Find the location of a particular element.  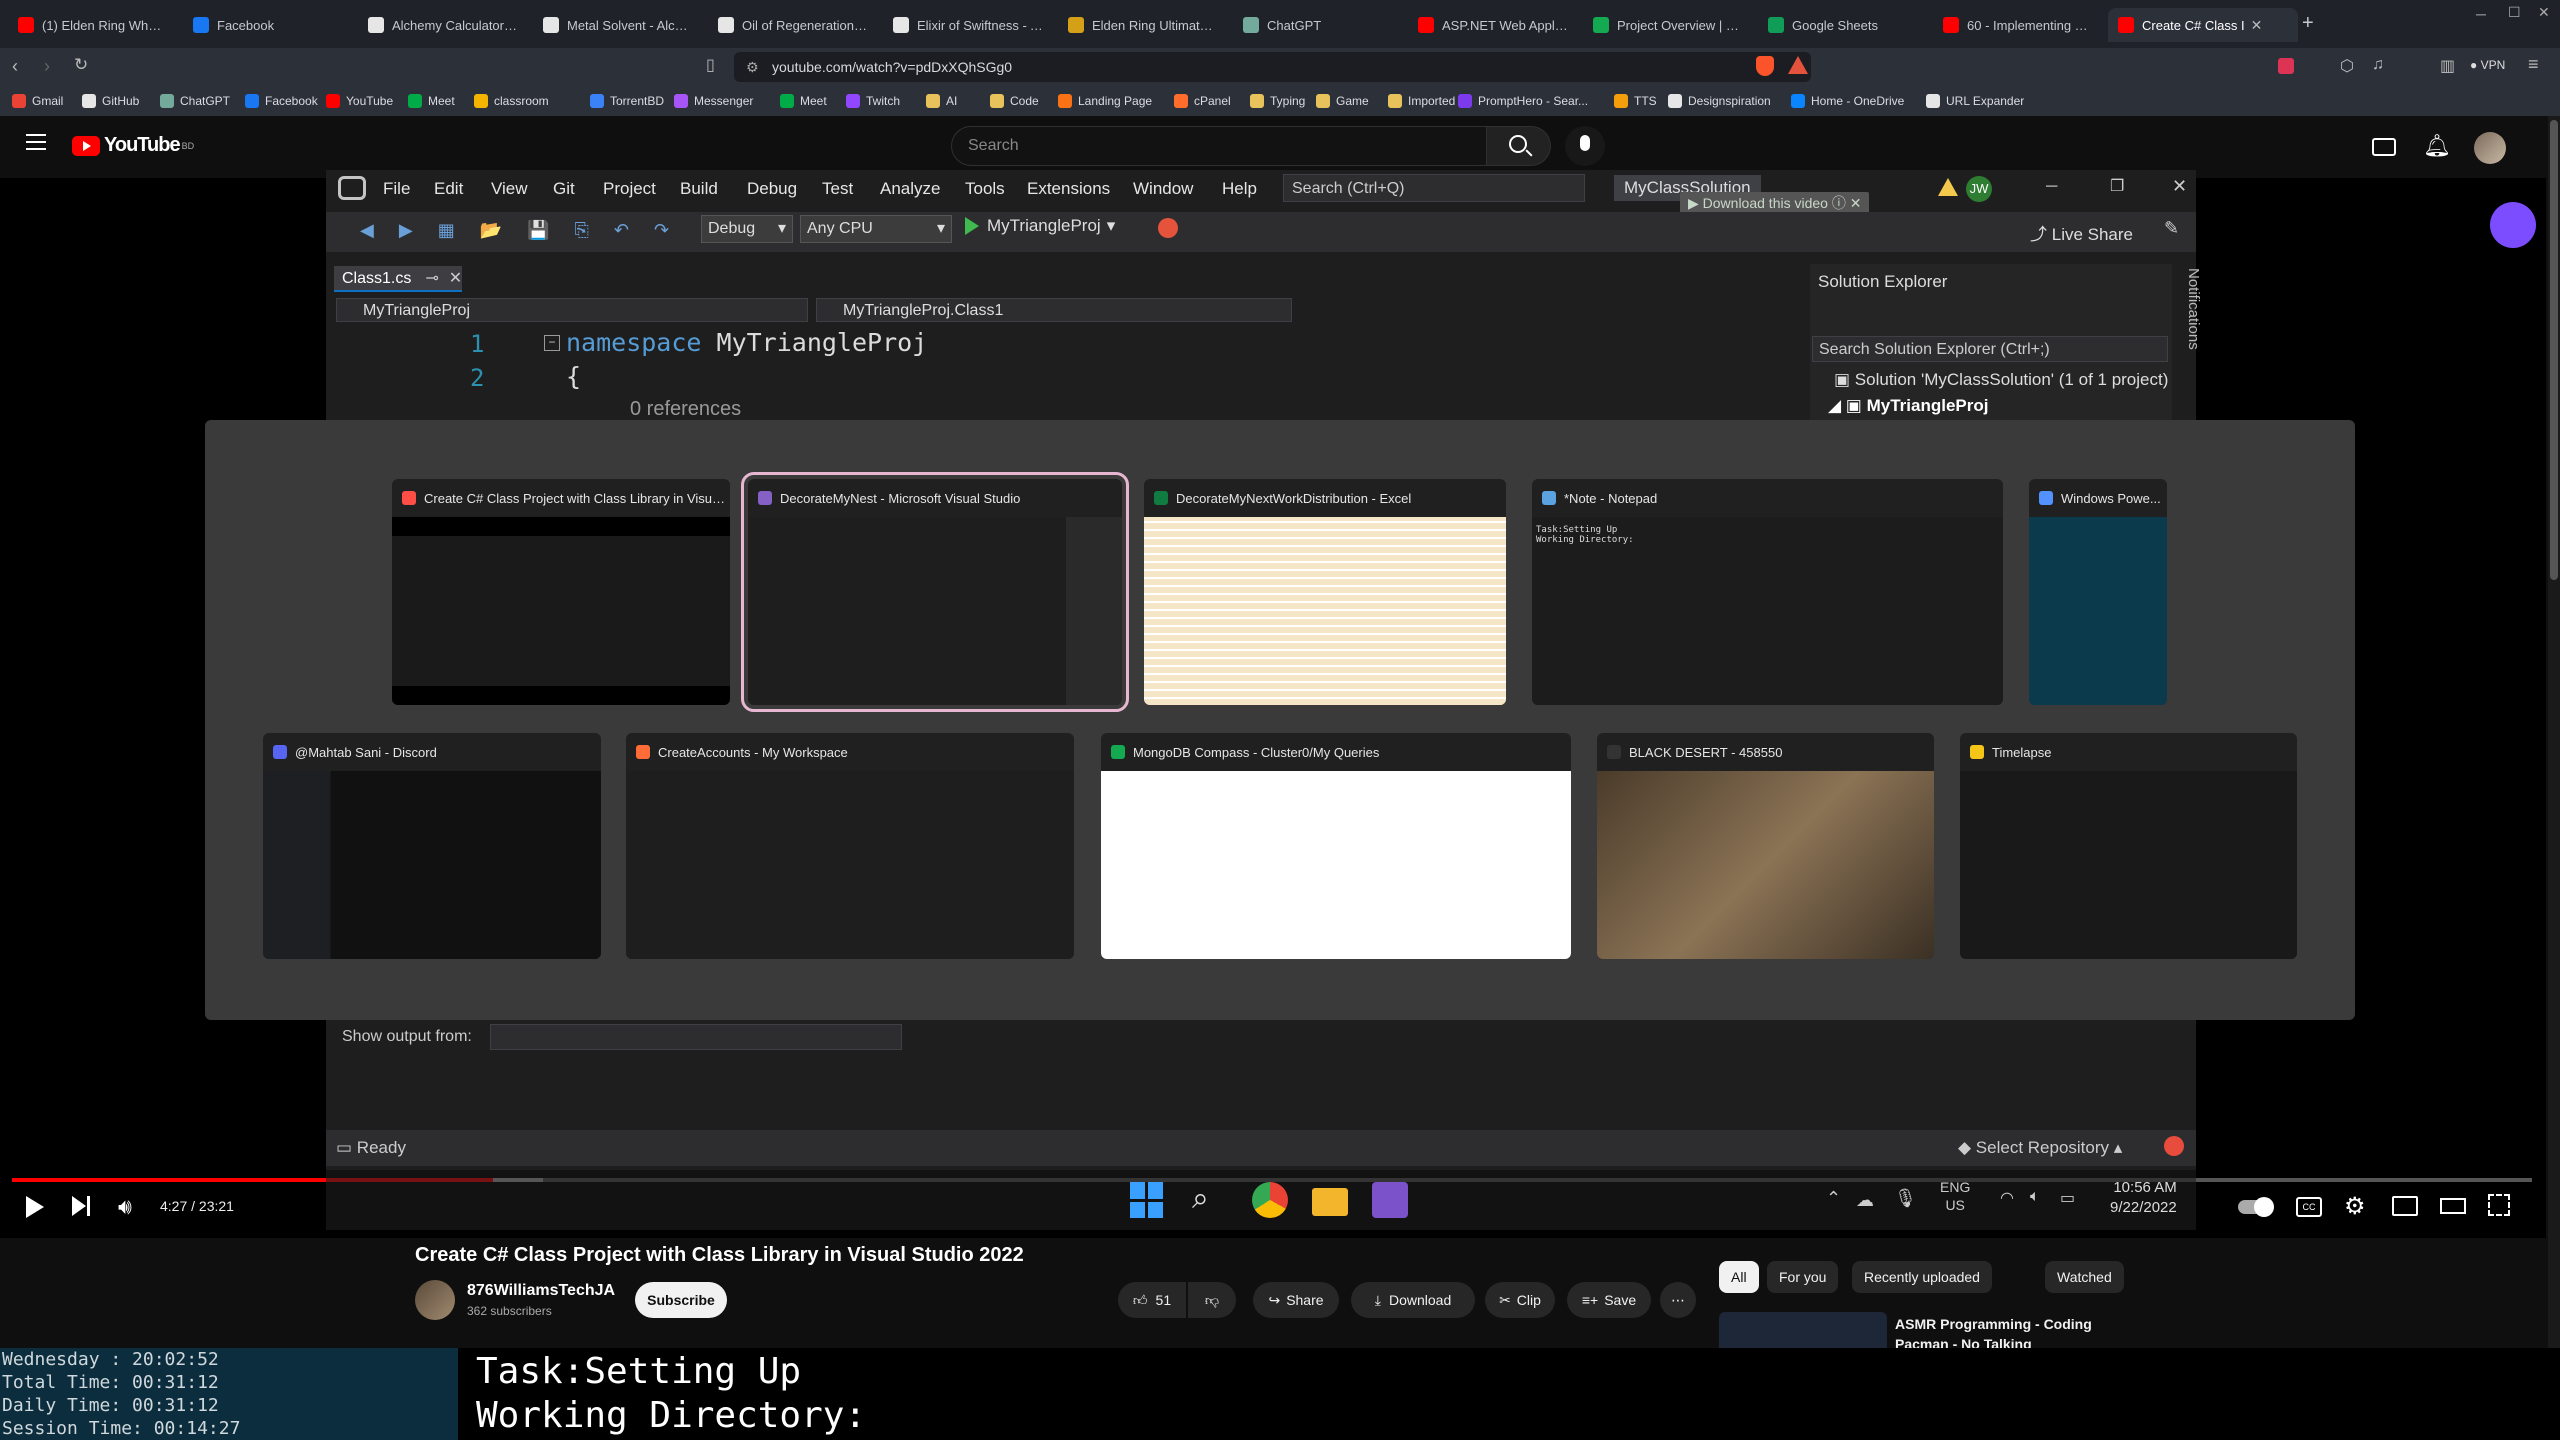

file-explorer-icon is located at coordinates (1330, 1202).